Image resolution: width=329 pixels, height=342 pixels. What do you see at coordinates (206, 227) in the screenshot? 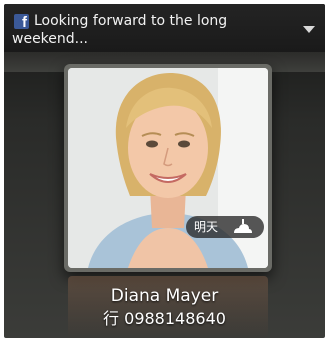
I see `weather-label: 明天` at bounding box center [206, 227].